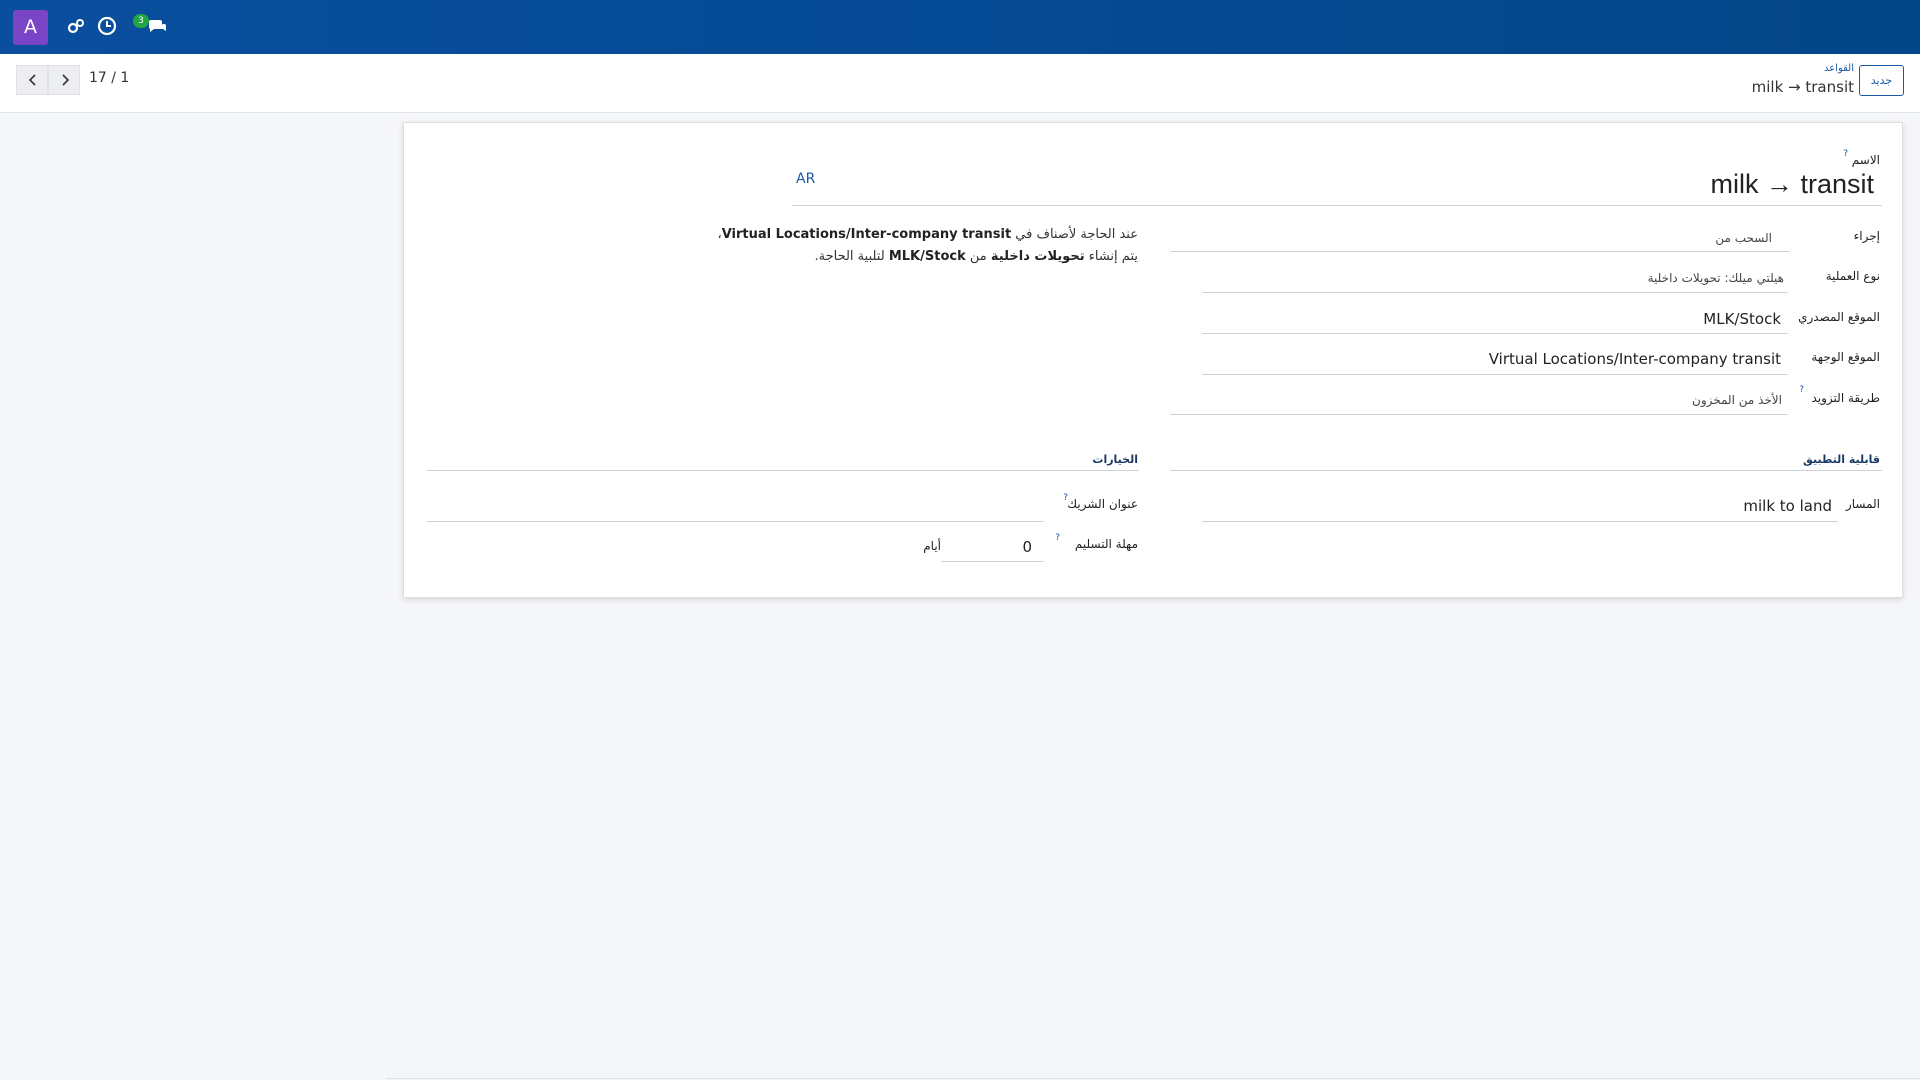 The image size is (1920, 1080). I want to click on top-navbar: A 3, so click(960, 27).